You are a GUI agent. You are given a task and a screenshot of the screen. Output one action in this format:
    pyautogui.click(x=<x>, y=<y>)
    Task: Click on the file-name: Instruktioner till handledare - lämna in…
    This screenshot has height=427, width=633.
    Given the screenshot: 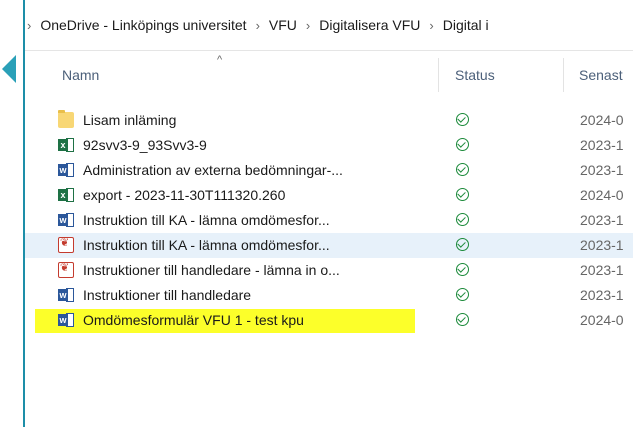 What is the action you would take?
    pyautogui.click(x=211, y=270)
    